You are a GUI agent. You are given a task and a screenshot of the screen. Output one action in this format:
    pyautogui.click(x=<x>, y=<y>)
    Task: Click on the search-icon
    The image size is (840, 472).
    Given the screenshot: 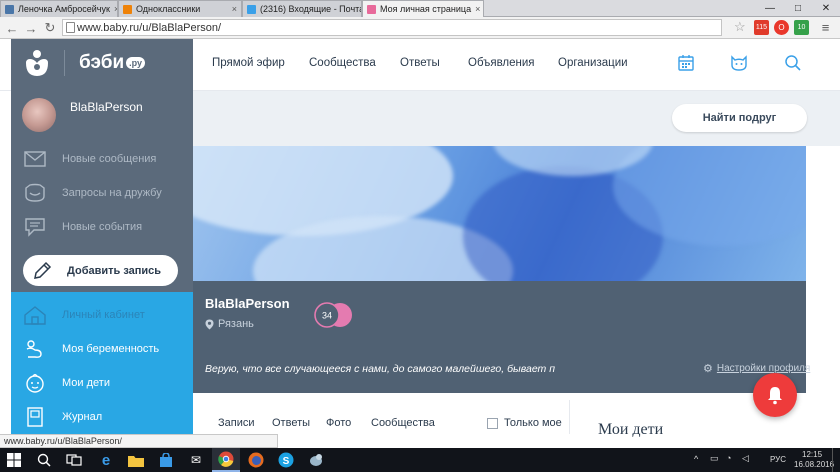 What is the action you would take?
    pyautogui.click(x=793, y=63)
    